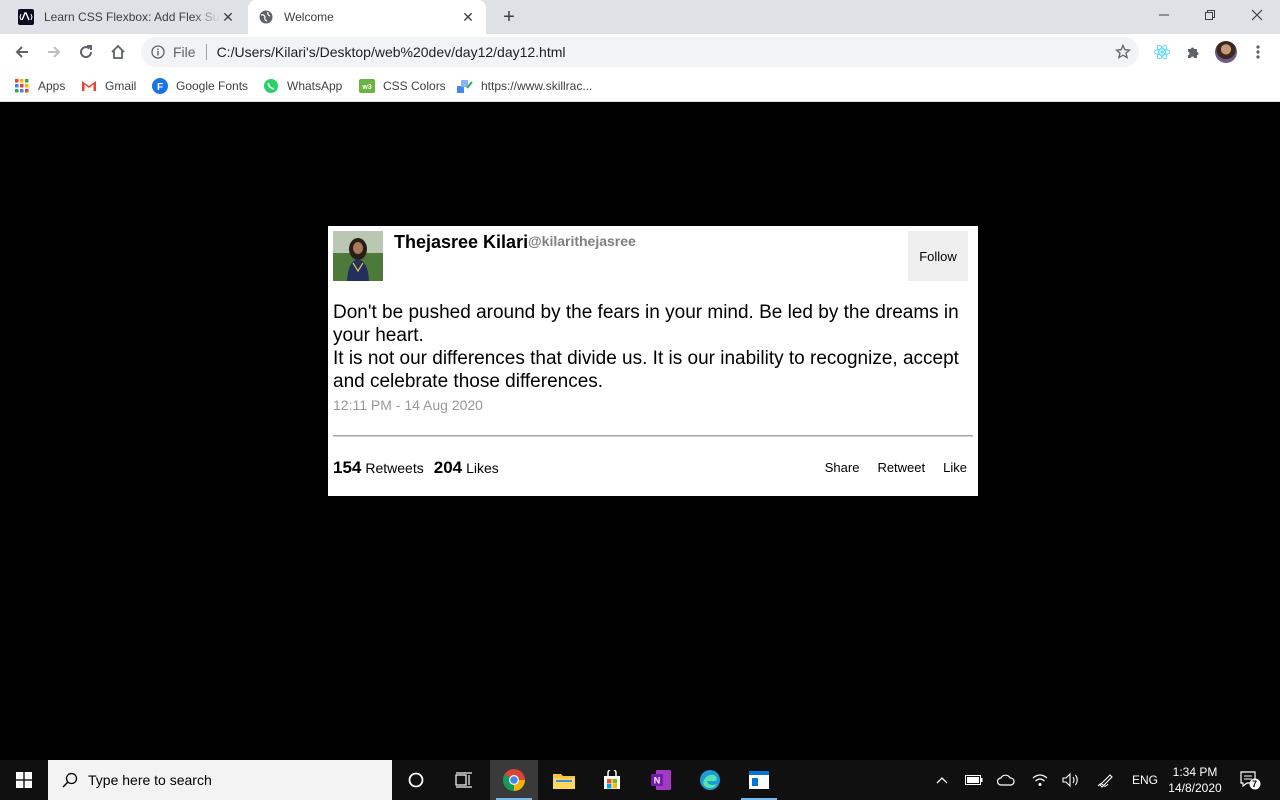 Image resolution: width=1280 pixels, height=800 pixels. What do you see at coordinates (1257, 15) in the screenshot?
I see `close-window-icon` at bounding box center [1257, 15].